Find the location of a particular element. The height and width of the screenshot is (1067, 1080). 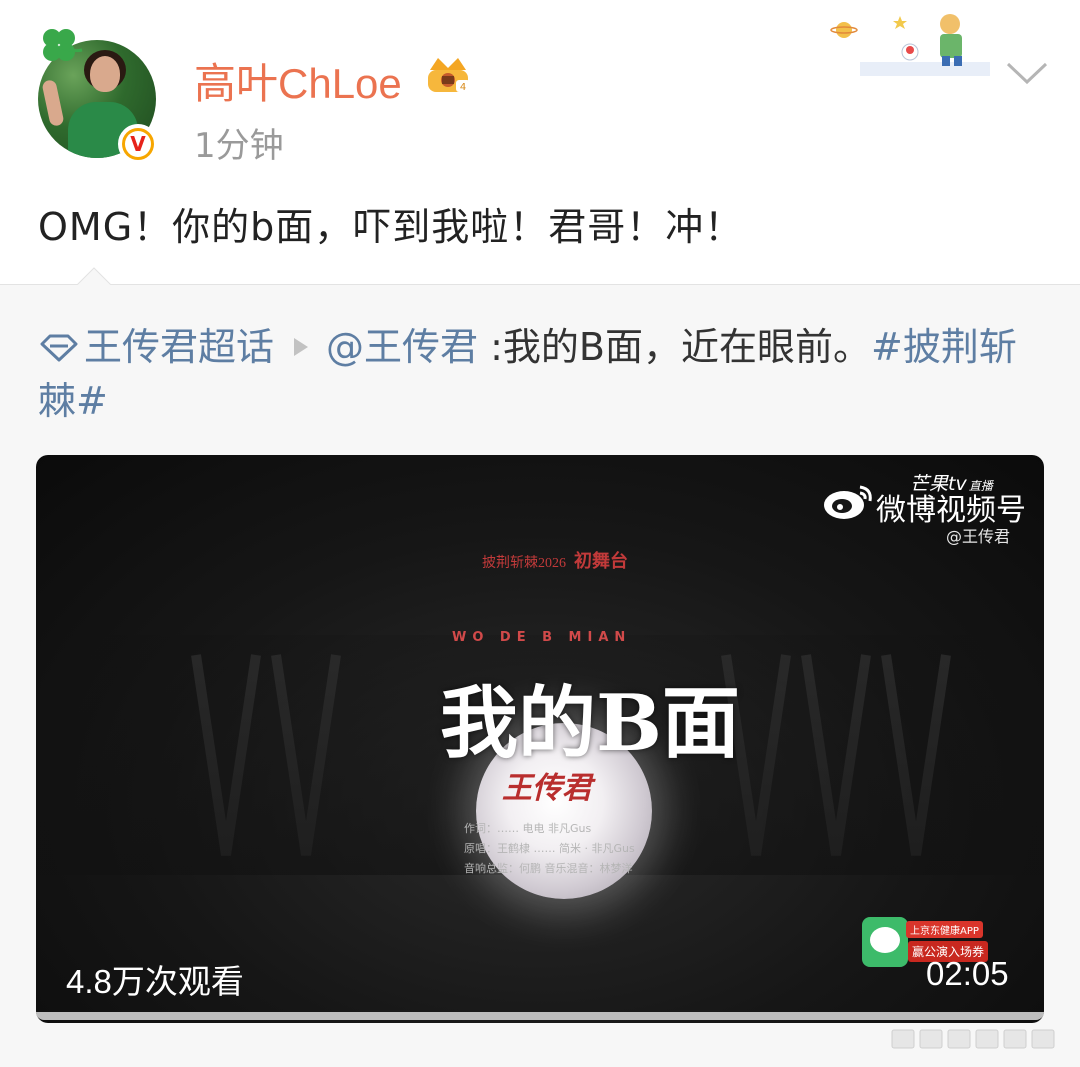

post-timestamp: 1分钟 is located at coordinates (239, 146).